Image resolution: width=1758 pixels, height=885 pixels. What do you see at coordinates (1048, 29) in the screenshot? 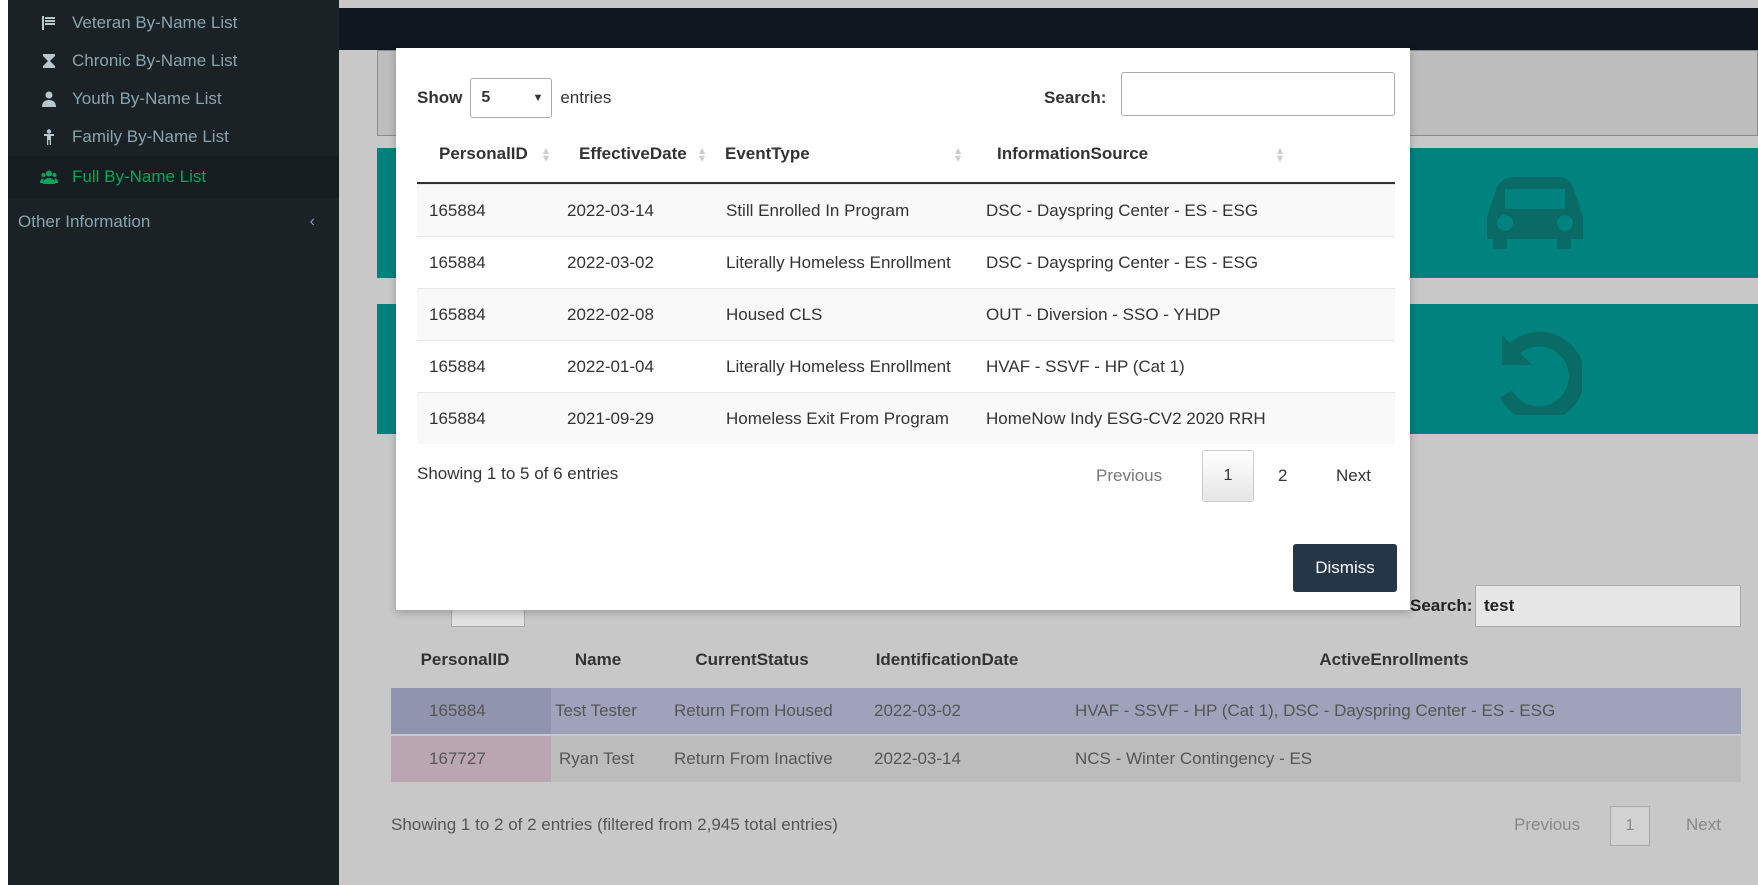
I see `top-navbar` at bounding box center [1048, 29].